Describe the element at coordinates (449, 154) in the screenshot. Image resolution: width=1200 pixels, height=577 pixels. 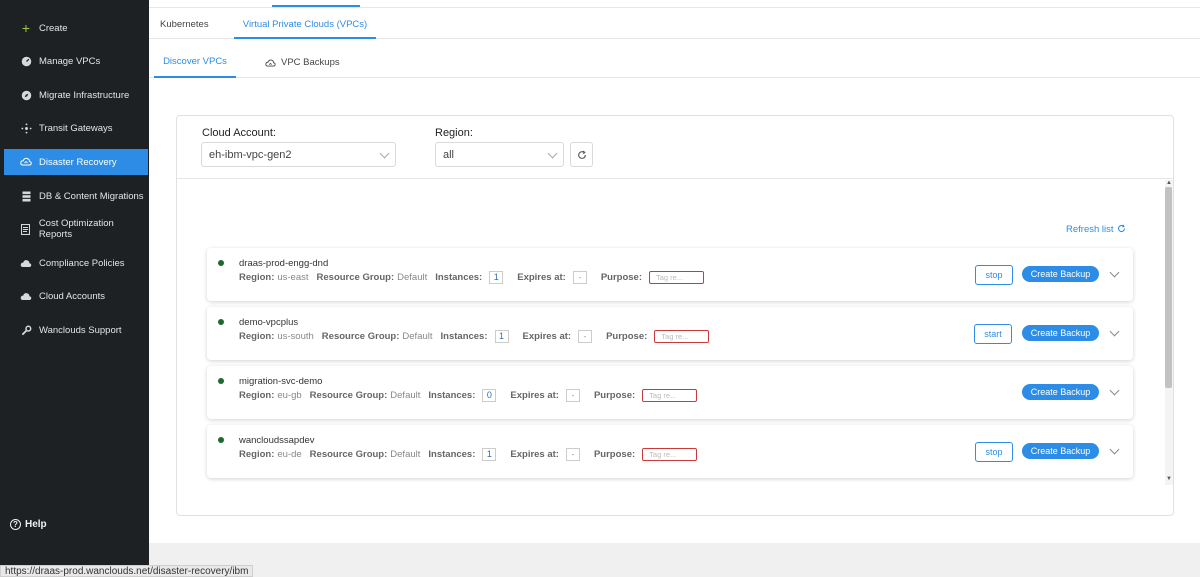
I see `region-value: all` at that location.